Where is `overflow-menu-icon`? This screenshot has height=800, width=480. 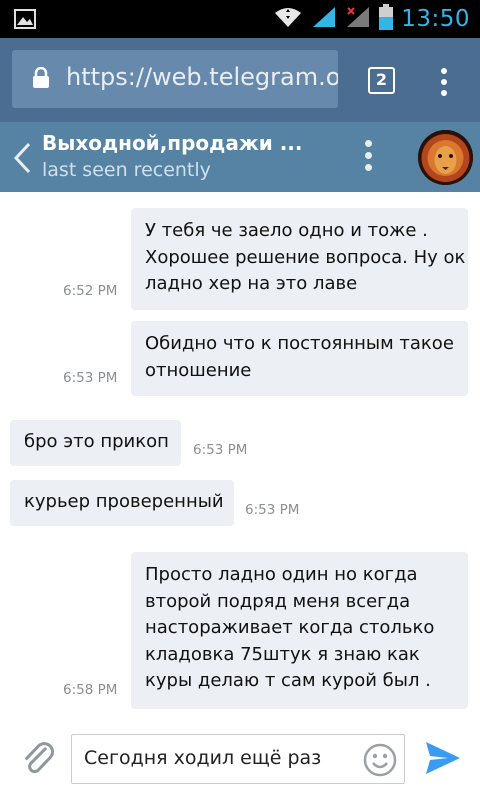 overflow-menu-icon is located at coordinates (445, 84).